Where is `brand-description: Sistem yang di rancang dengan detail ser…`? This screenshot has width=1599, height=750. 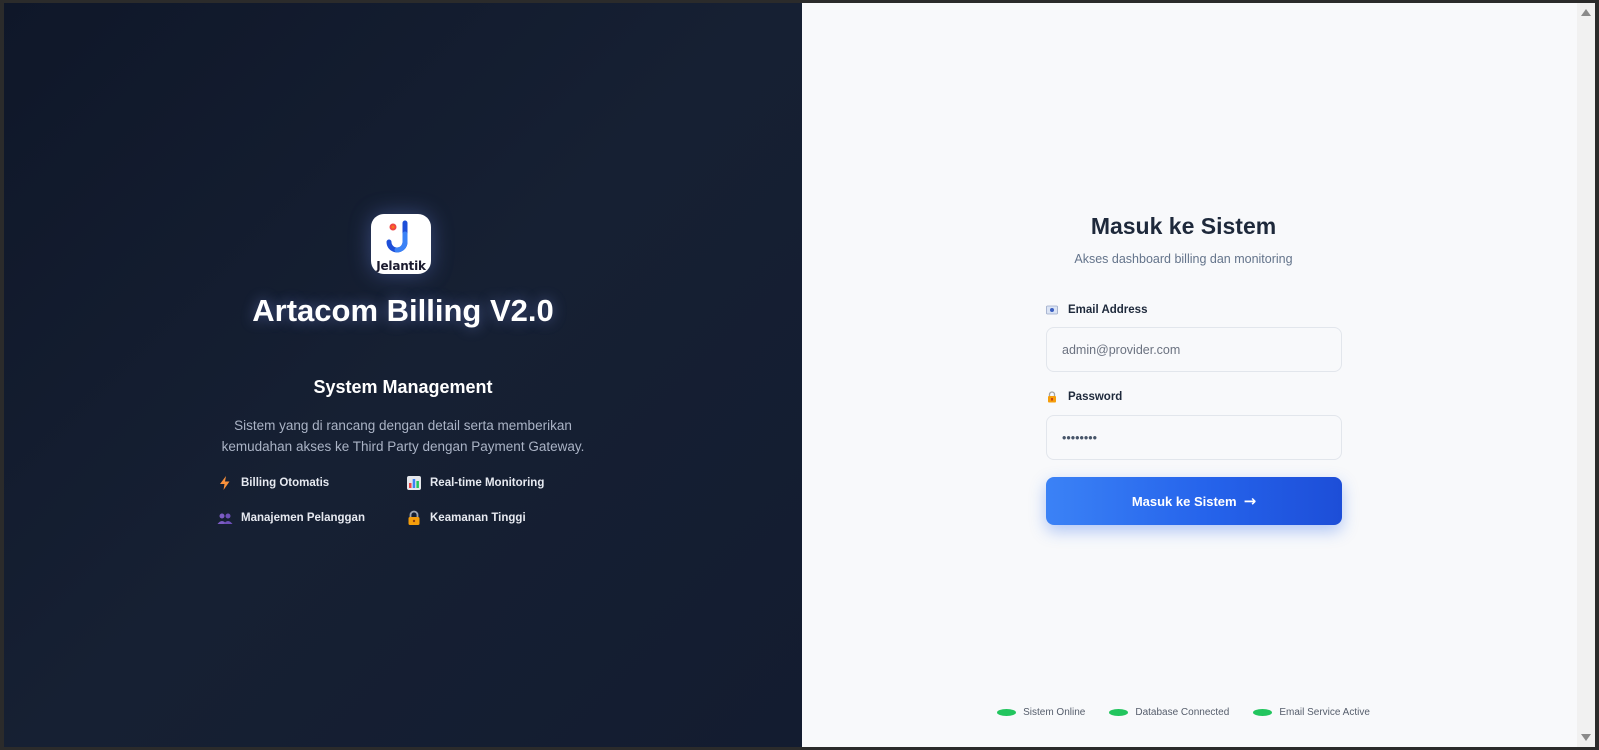 brand-description: Sistem yang di rancang dengan detail ser… is located at coordinates (403, 436).